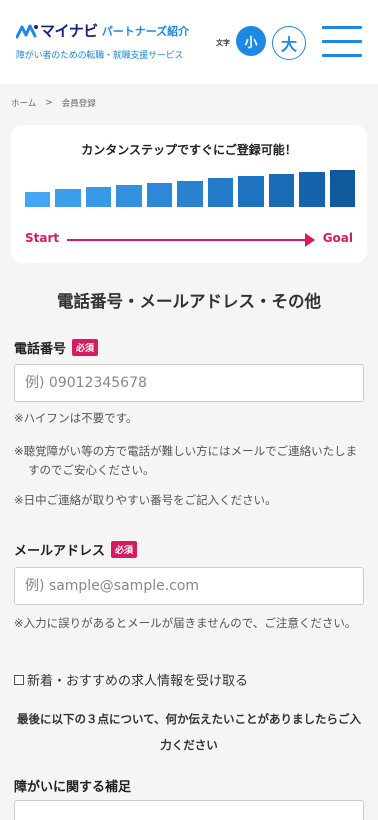 This screenshot has height=820, width=378. What do you see at coordinates (342, 42) in the screenshot?
I see `hamburger-menu-icon` at bounding box center [342, 42].